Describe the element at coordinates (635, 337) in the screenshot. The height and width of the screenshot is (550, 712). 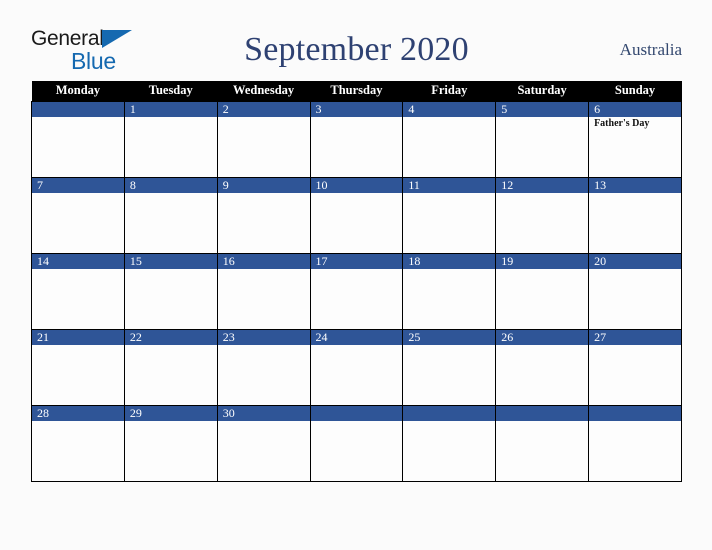
I see `day-number: 27` at that location.